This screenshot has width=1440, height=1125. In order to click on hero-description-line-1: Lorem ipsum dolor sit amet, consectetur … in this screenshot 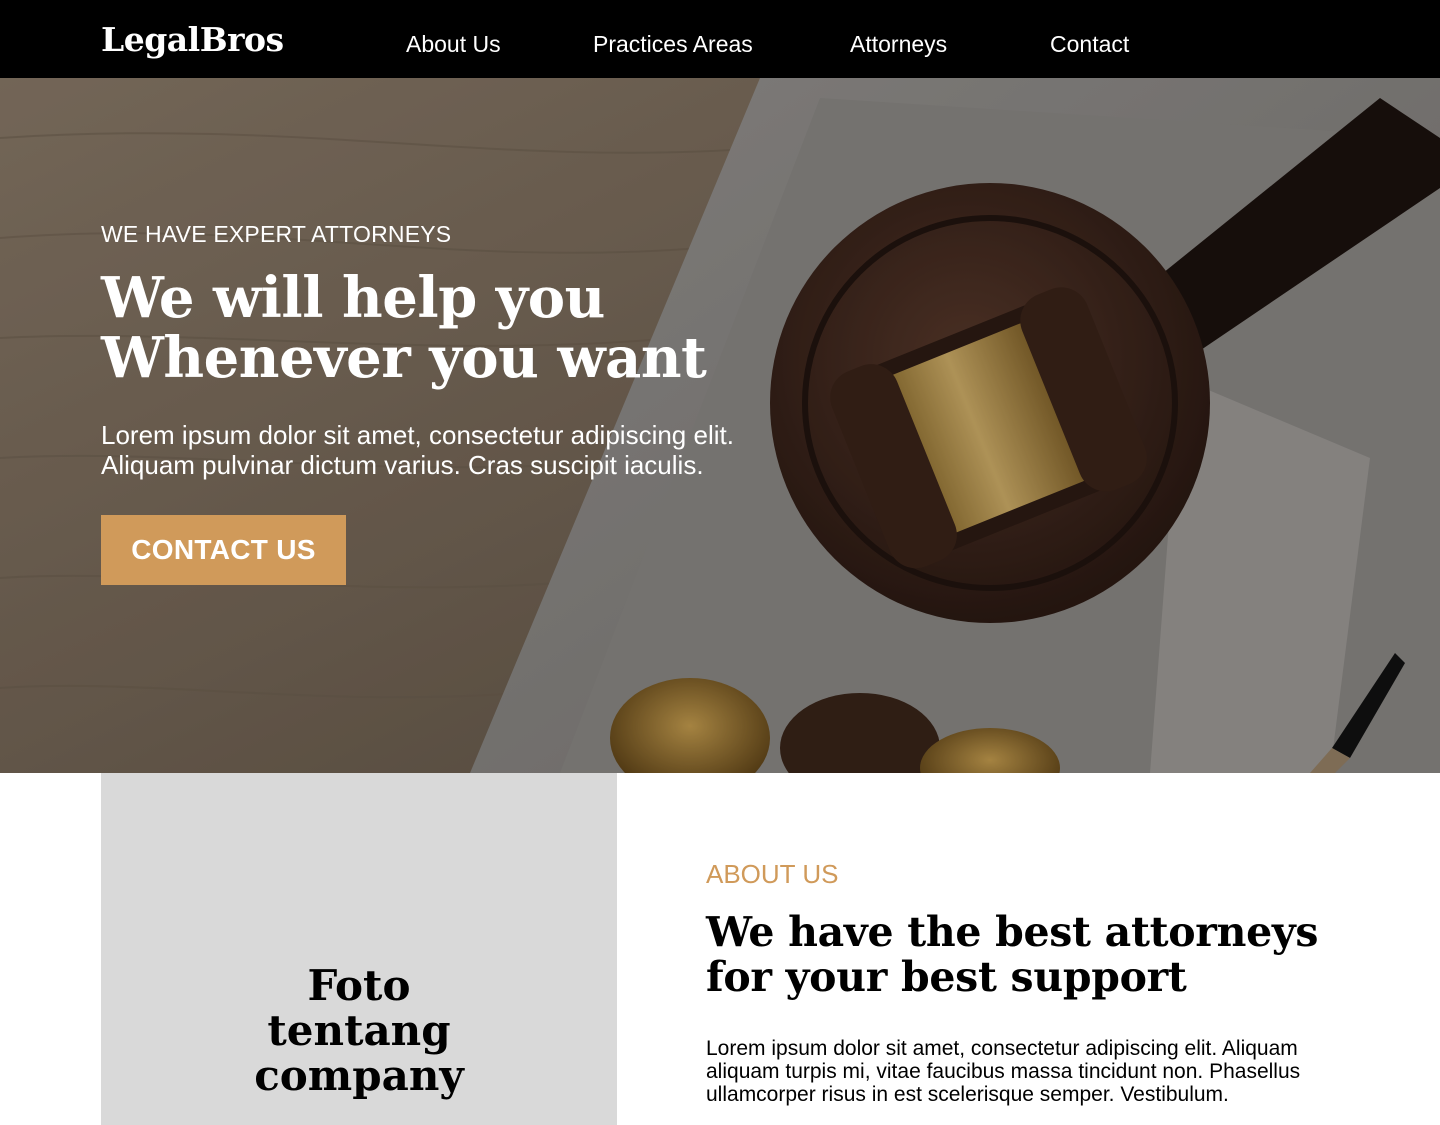, I will do `click(417, 435)`.